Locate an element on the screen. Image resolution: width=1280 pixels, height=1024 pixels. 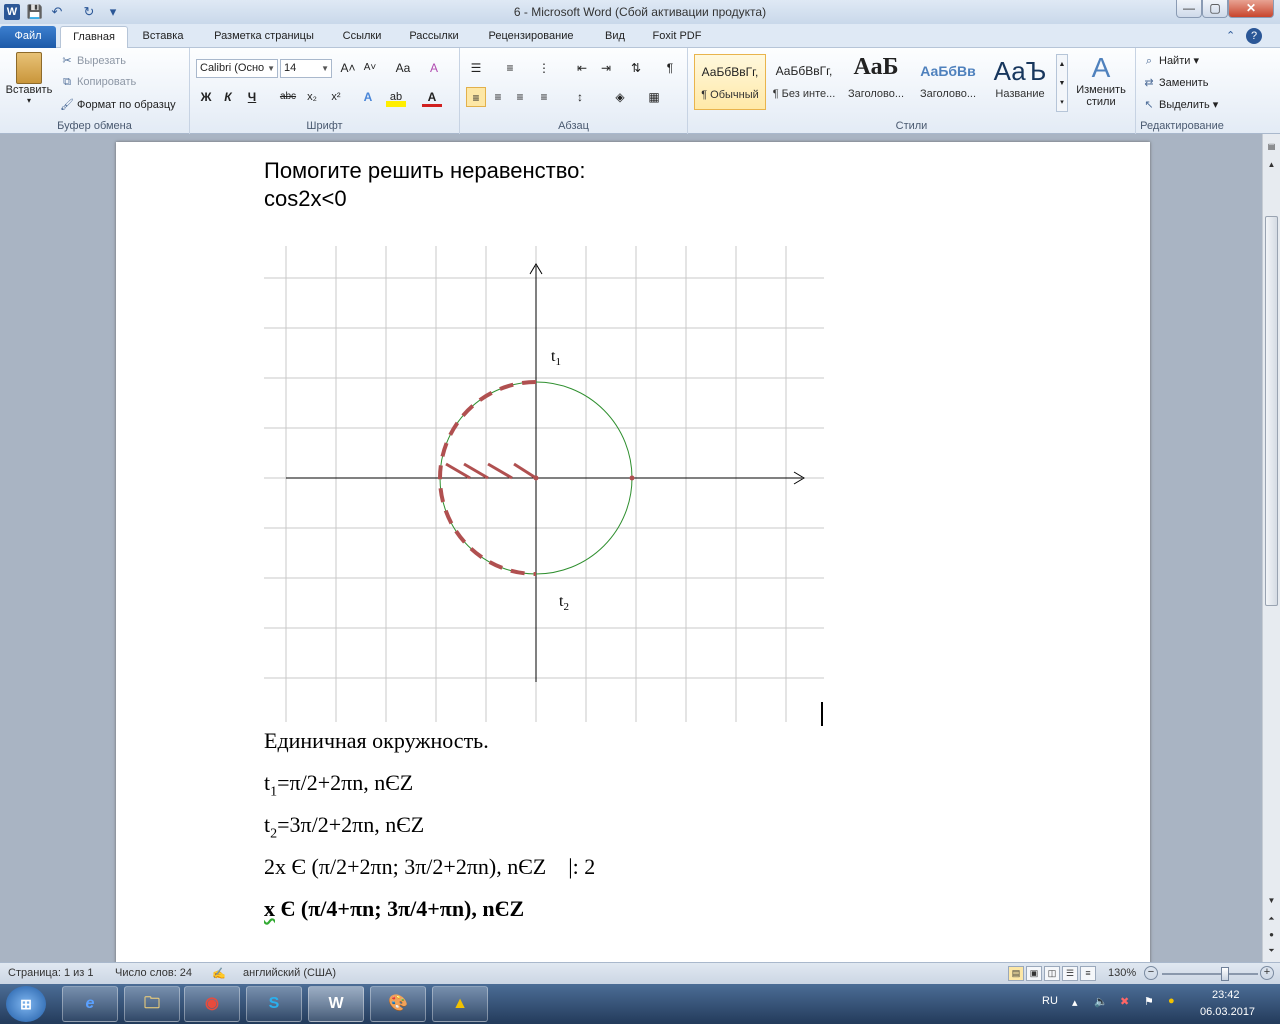
strikethrough-button: abc is located at coordinates (288, 97).